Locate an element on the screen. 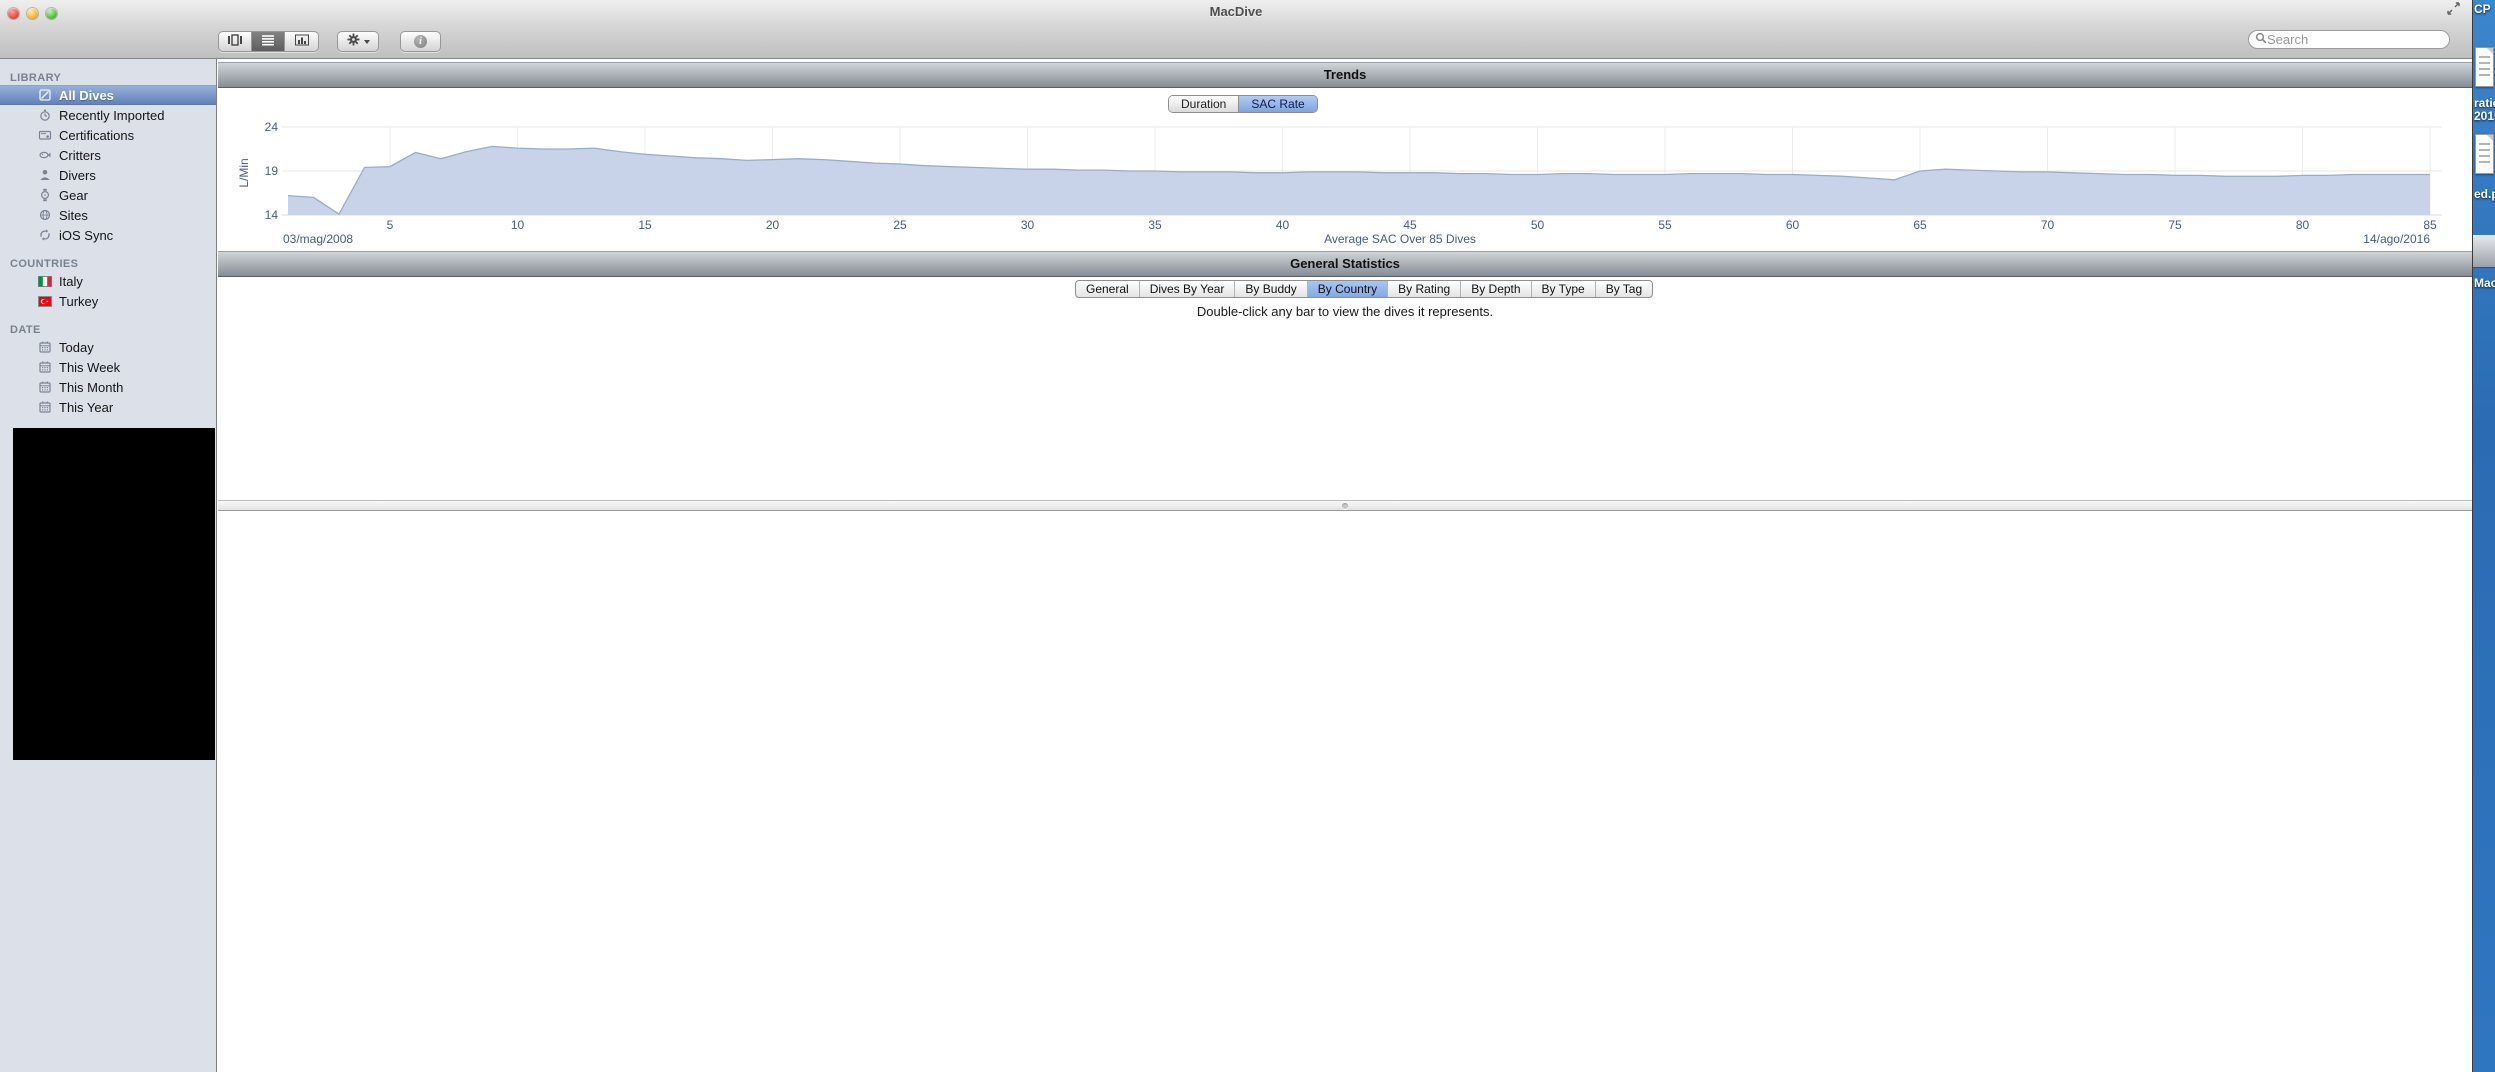 Image resolution: width=2495 pixels, height=1072 pixels. person-icon is located at coordinates (45, 175).